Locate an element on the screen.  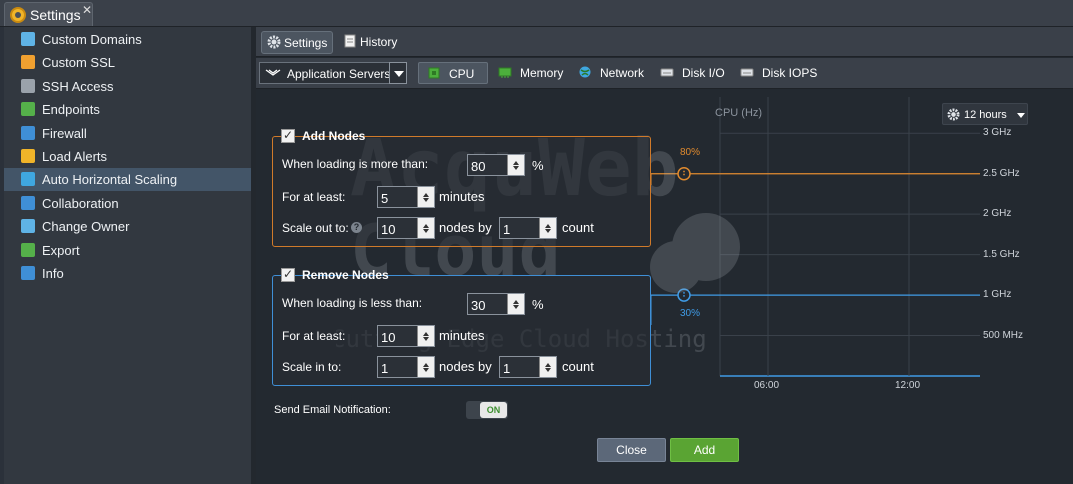
scale-out-stepper: 10 is located at coordinates (406, 228).